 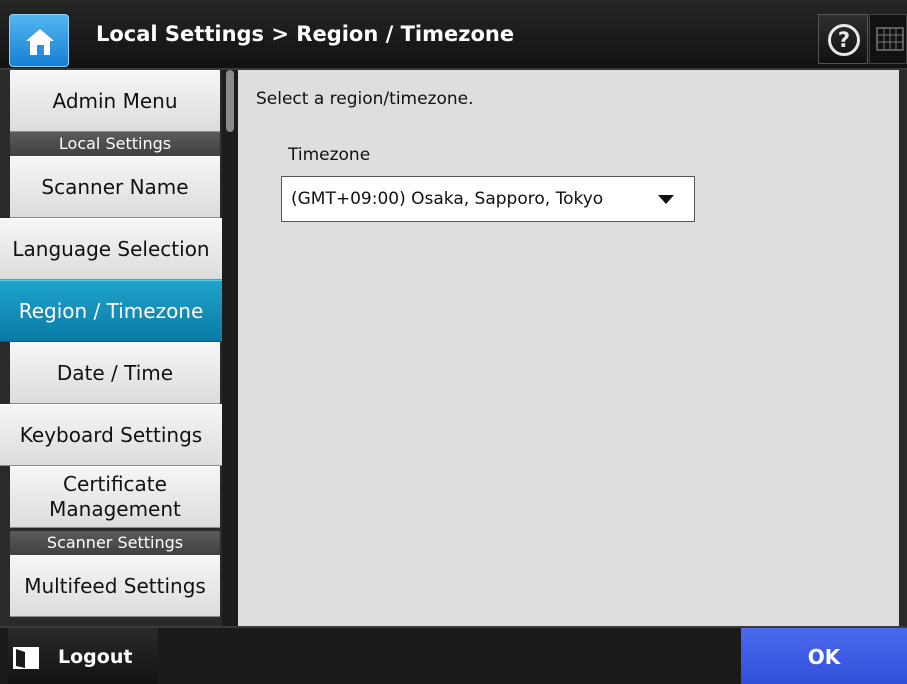 I want to click on home-button, so click(x=39, y=40).